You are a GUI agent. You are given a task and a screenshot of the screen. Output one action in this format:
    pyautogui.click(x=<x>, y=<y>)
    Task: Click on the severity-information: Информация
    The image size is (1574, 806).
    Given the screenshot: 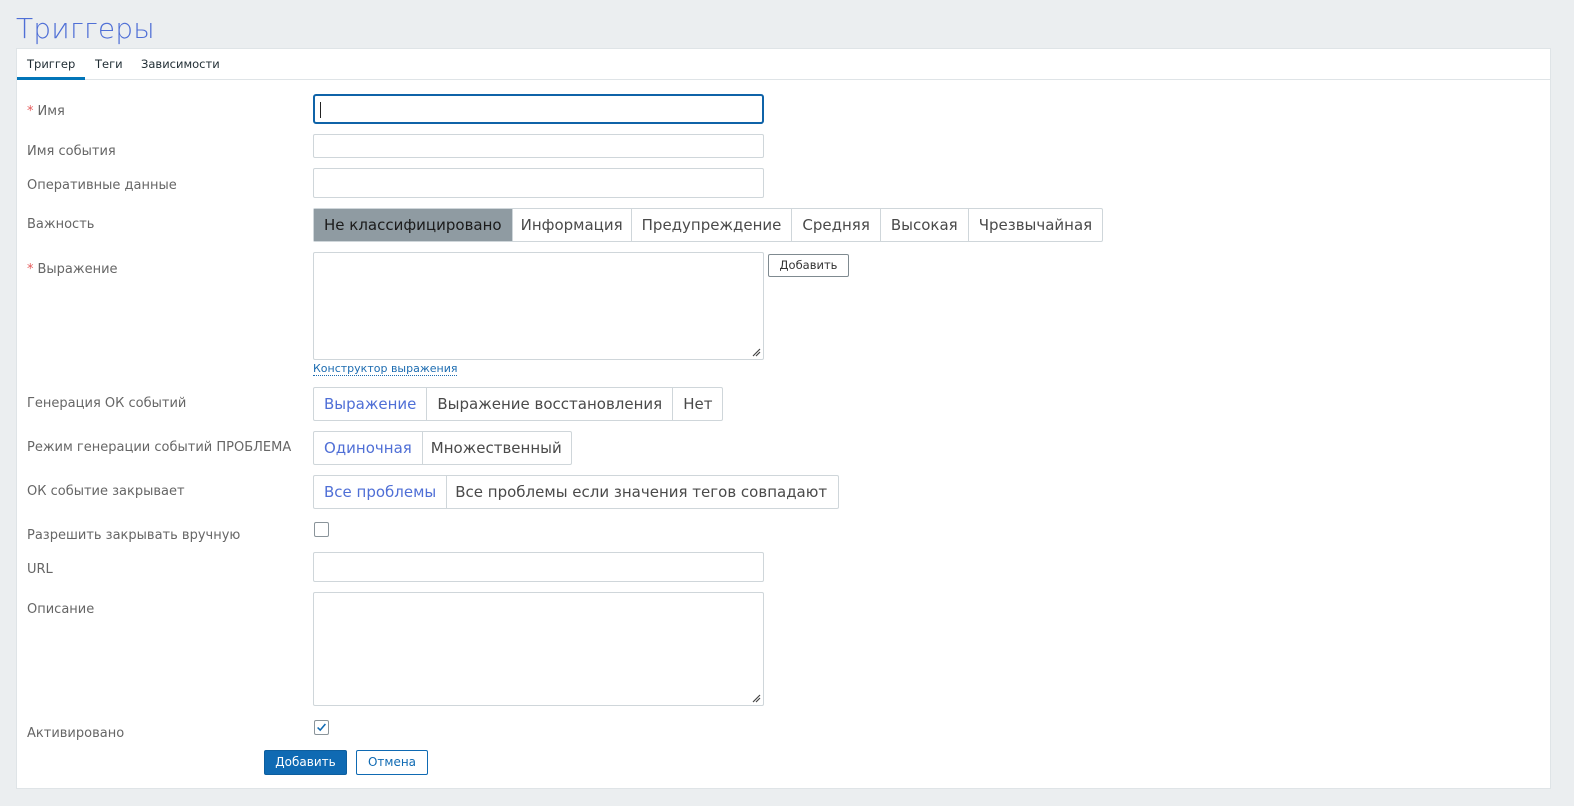 What is the action you would take?
    pyautogui.click(x=572, y=225)
    